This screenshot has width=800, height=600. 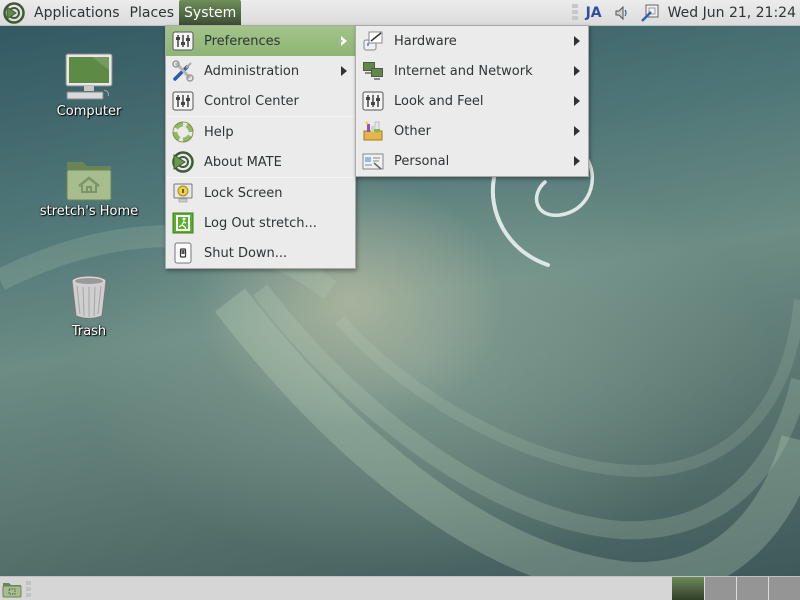 What do you see at coordinates (152, 13) in the screenshot?
I see `places-menu: Places` at bounding box center [152, 13].